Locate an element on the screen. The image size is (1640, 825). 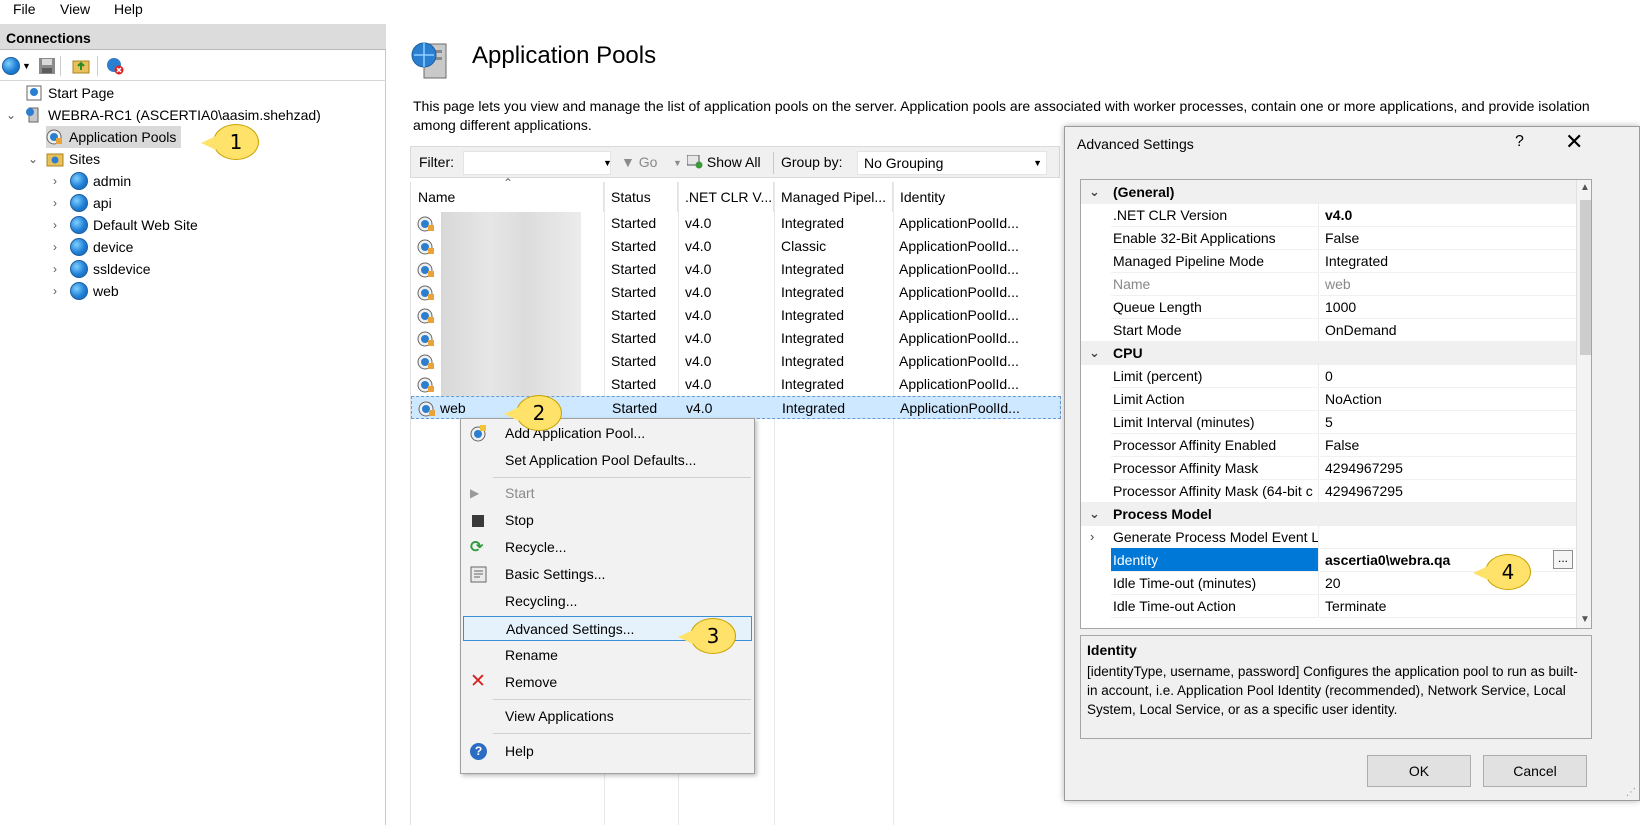
show-all-button: Show All is located at coordinates (723, 162).